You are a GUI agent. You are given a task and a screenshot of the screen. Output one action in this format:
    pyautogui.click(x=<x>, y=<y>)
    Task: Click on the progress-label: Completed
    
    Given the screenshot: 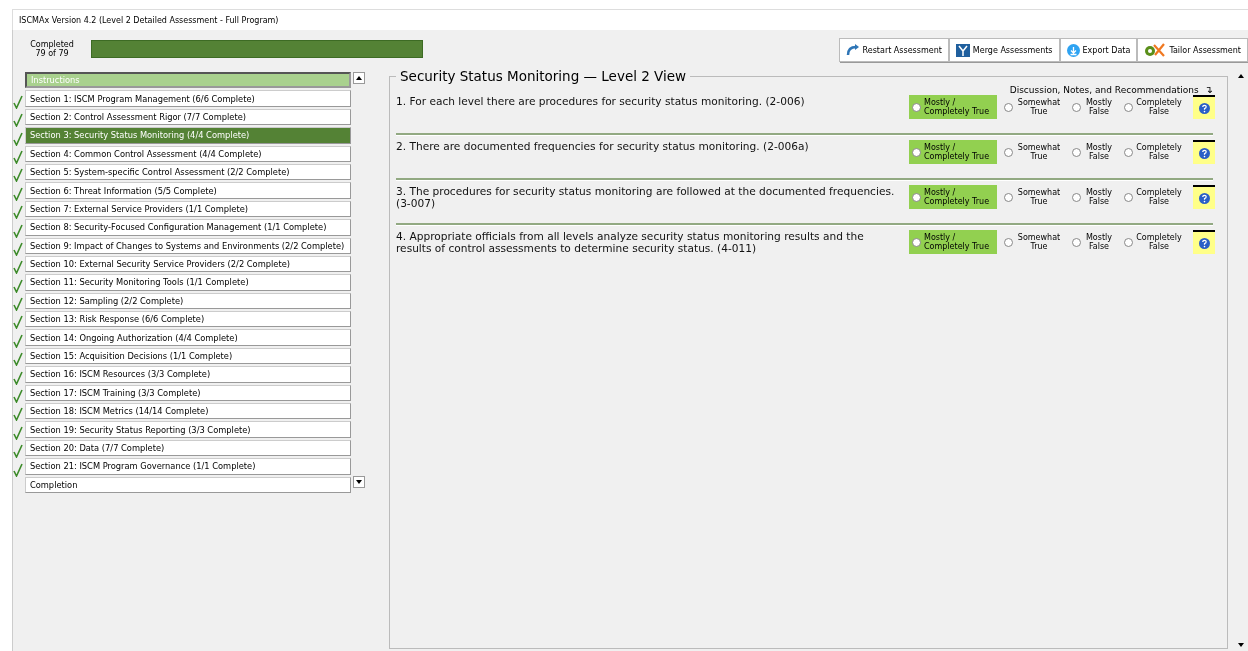 What is the action you would take?
    pyautogui.click(x=52, y=44)
    